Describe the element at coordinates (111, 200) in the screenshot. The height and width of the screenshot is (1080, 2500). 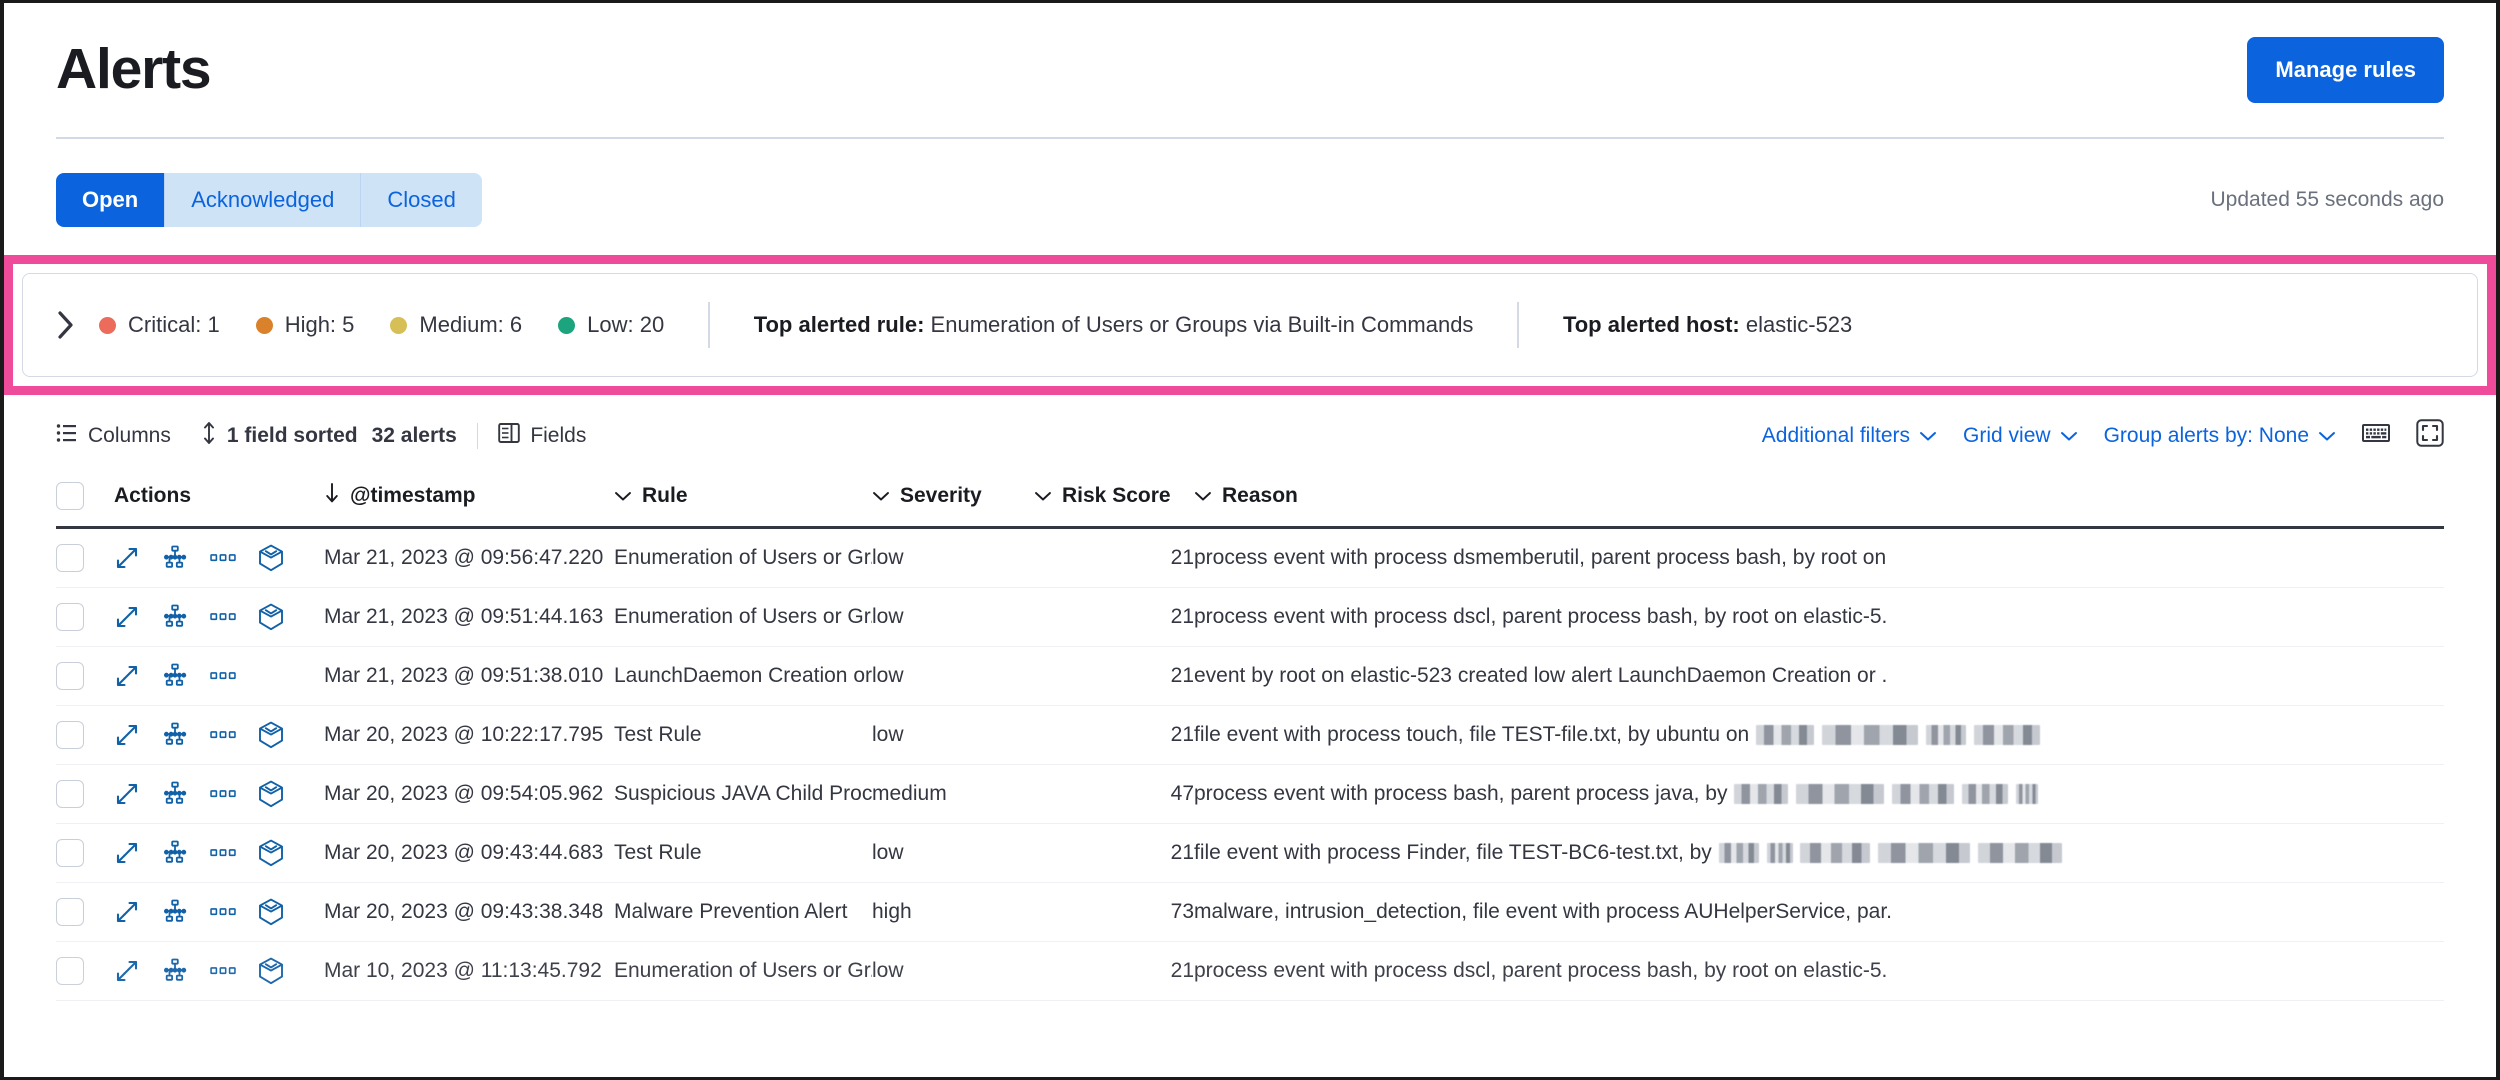
I see `tab-open: Open` at that location.